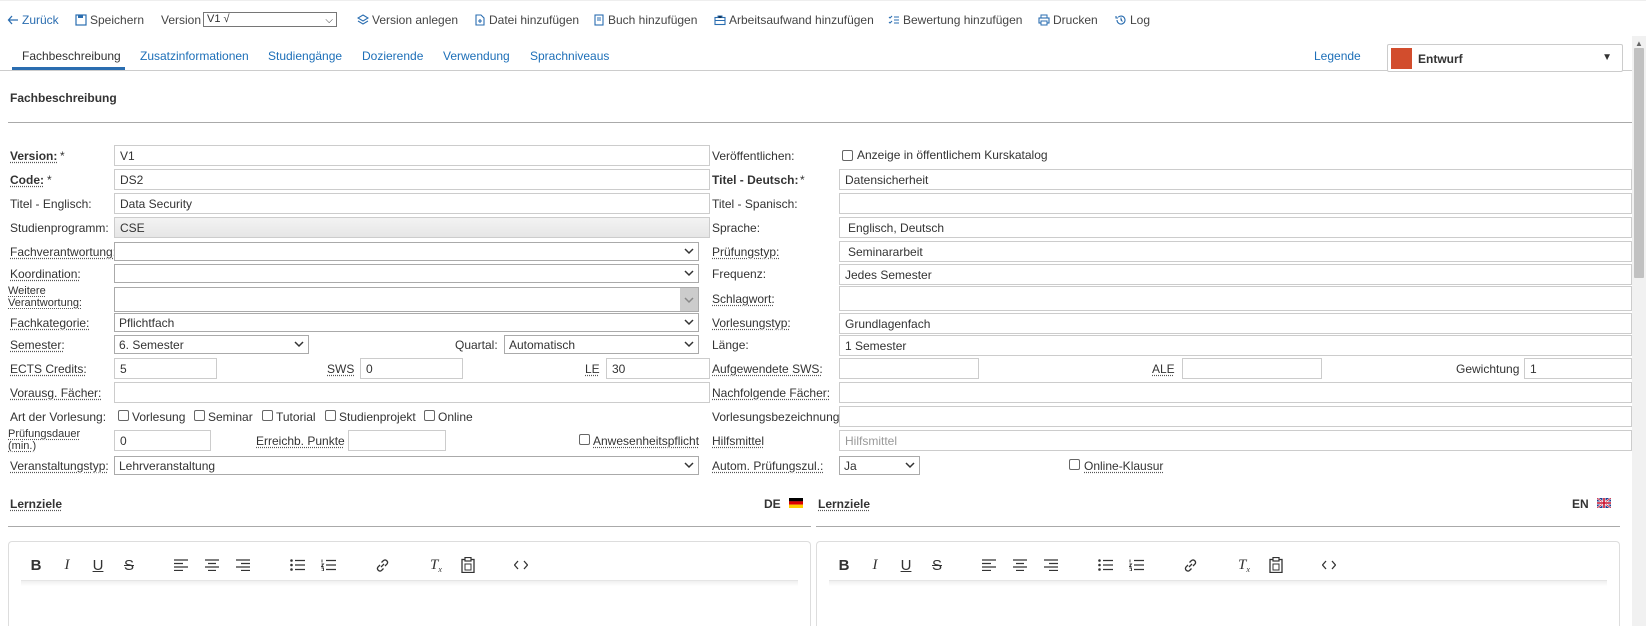 The image size is (1646, 626). I want to click on further-responsibility-label: Weitere Verantwortung:, so click(45, 297).